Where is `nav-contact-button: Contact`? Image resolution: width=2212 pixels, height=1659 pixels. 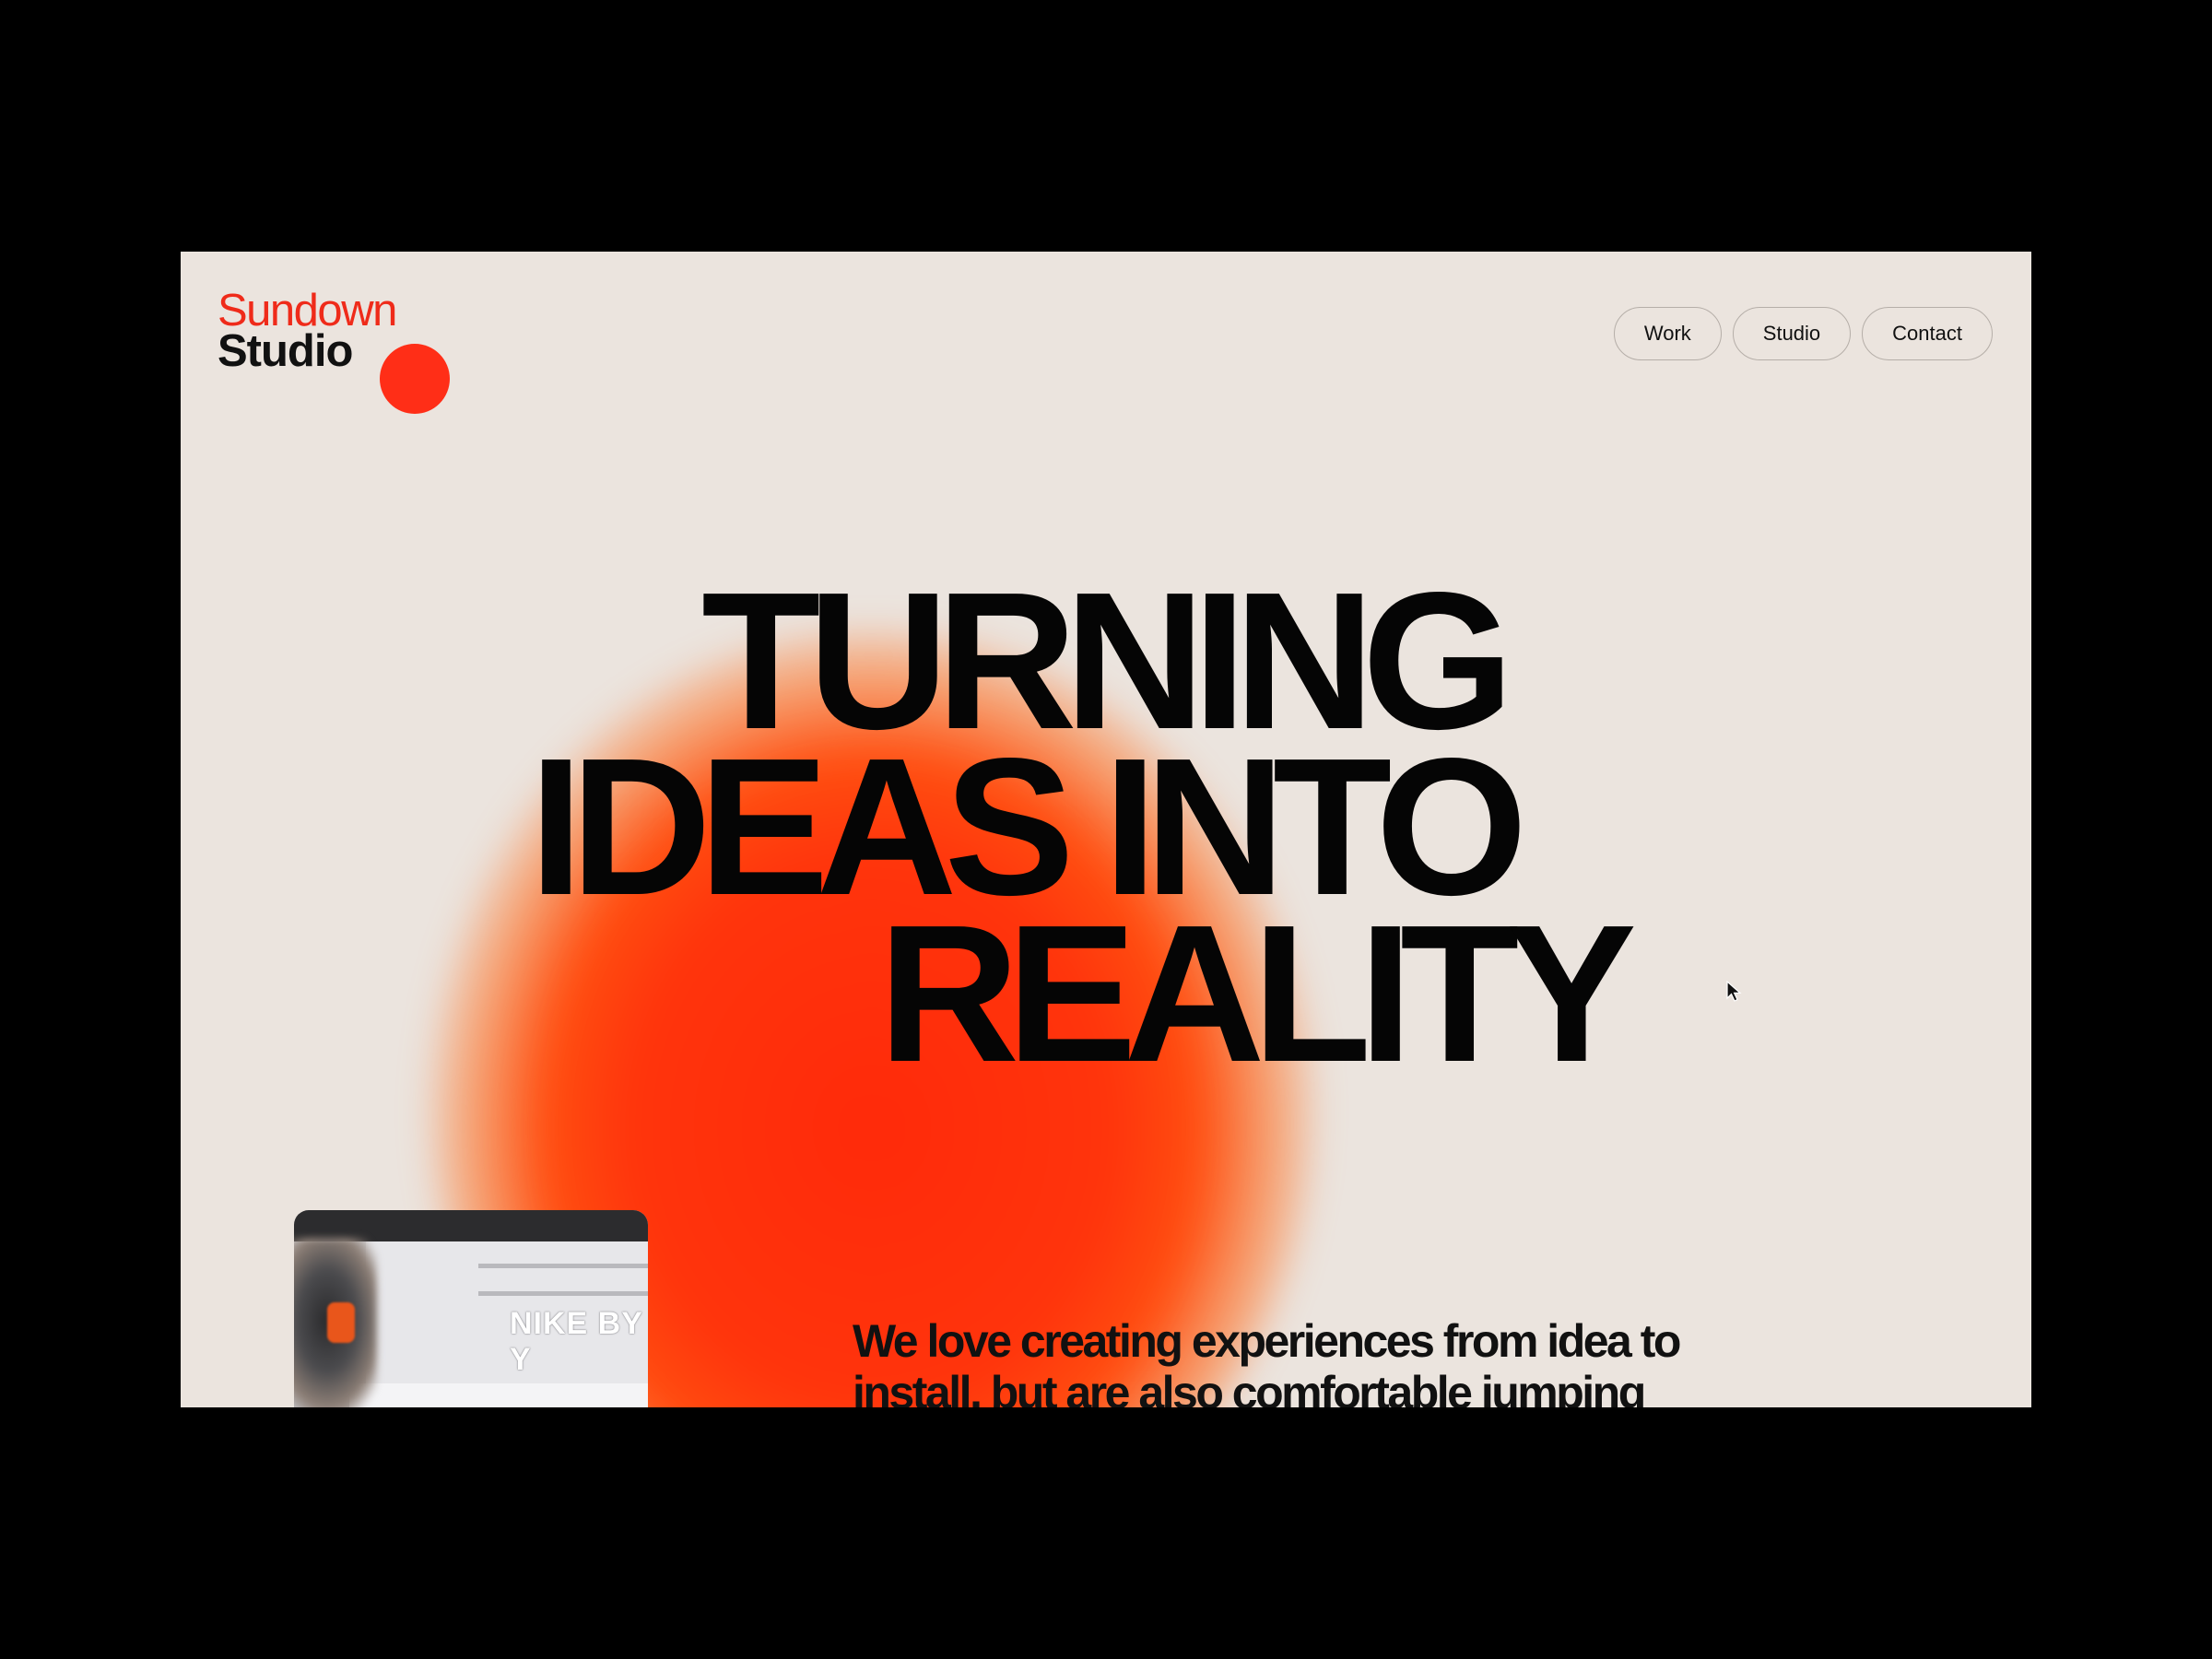 nav-contact-button: Contact is located at coordinates (1927, 333).